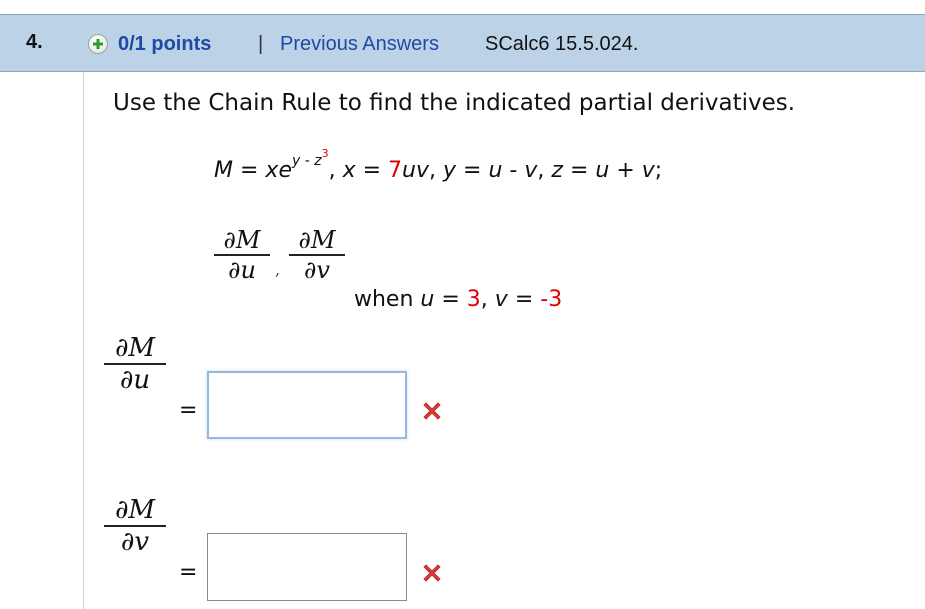 This screenshot has width=925, height=609. I want to click on expand-plus-icon, so click(98, 44).